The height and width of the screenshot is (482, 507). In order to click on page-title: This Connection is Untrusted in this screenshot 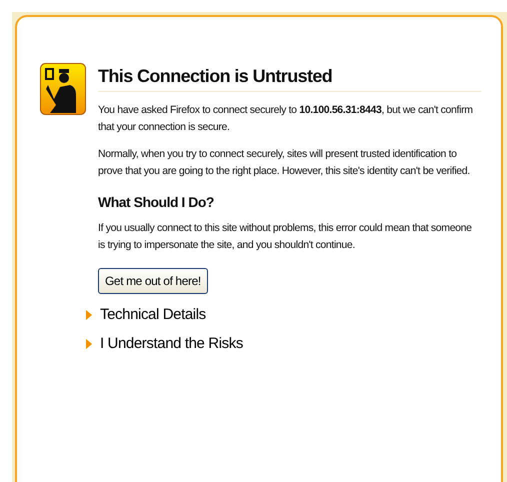, I will do `click(289, 77)`.